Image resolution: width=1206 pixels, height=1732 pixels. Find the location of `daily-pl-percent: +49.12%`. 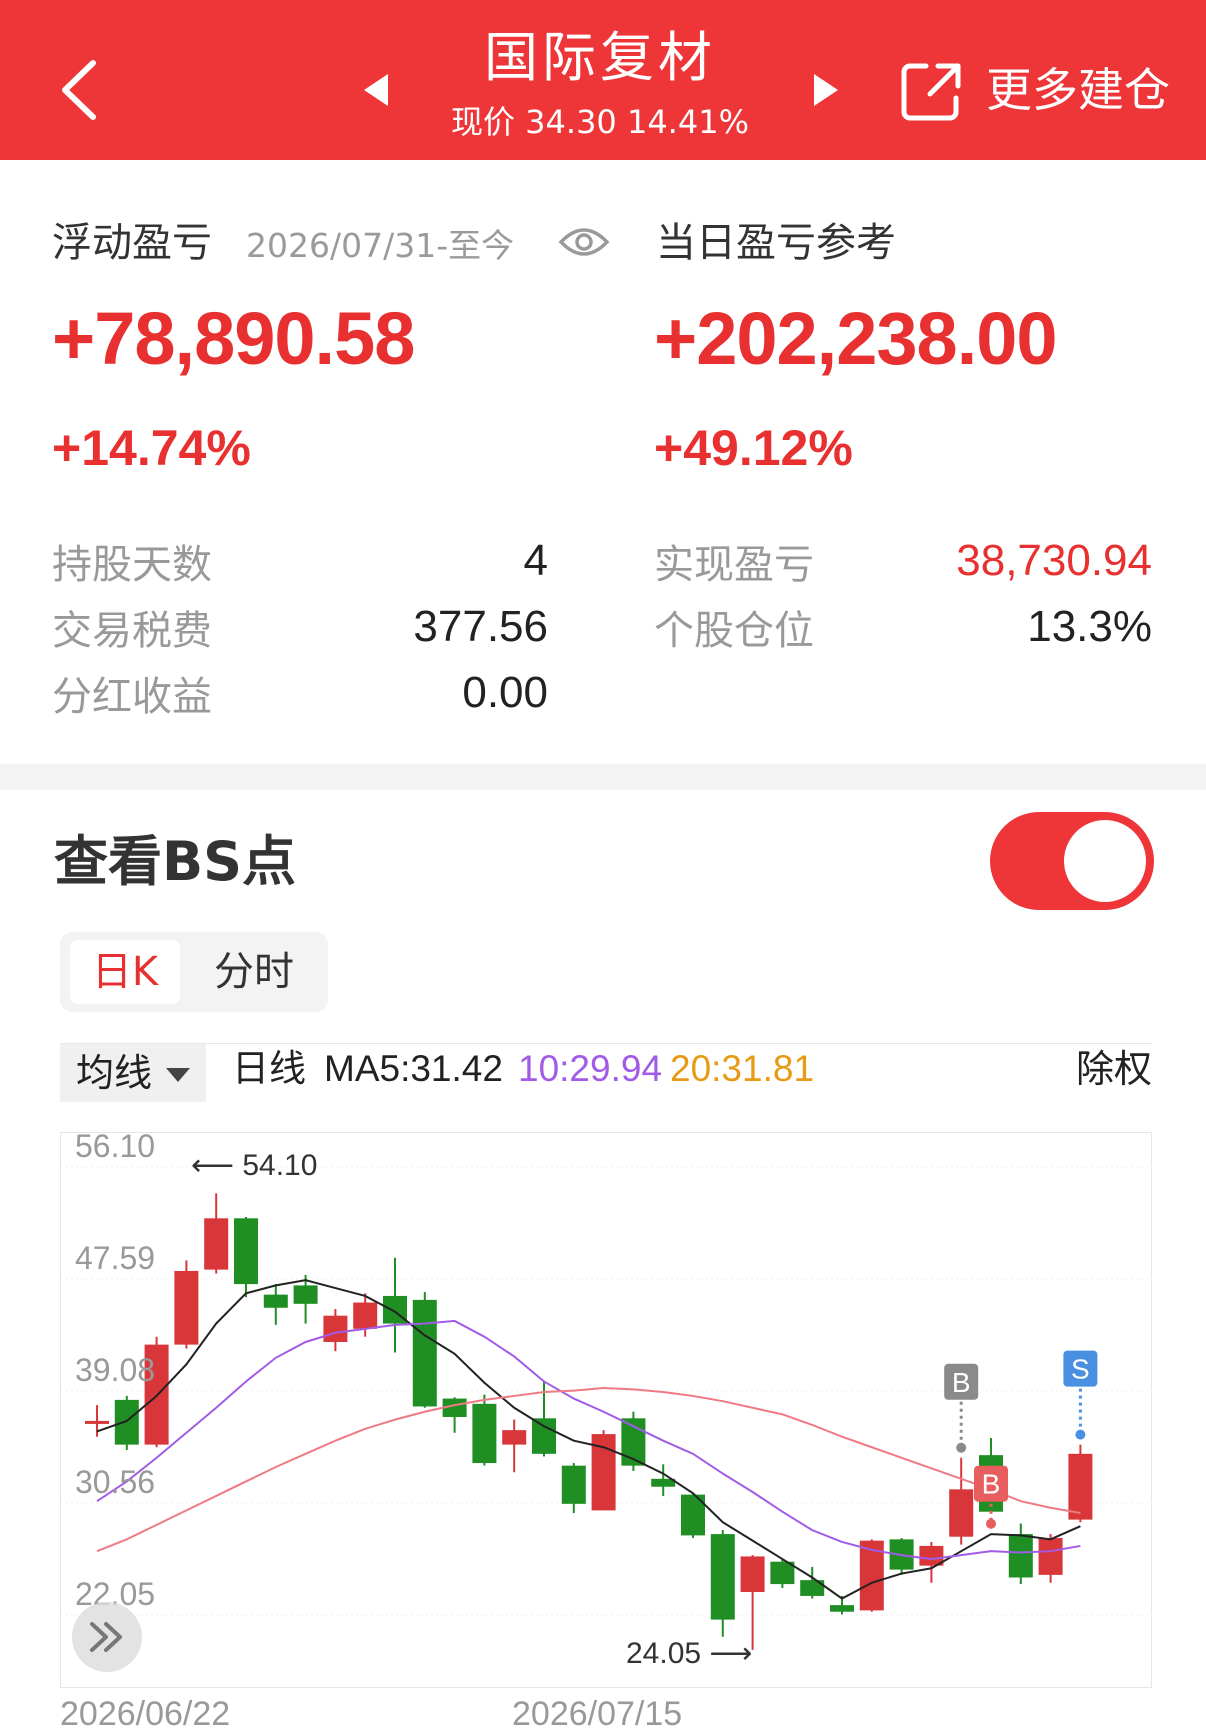

daily-pl-percent: +49.12% is located at coordinates (753, 448).